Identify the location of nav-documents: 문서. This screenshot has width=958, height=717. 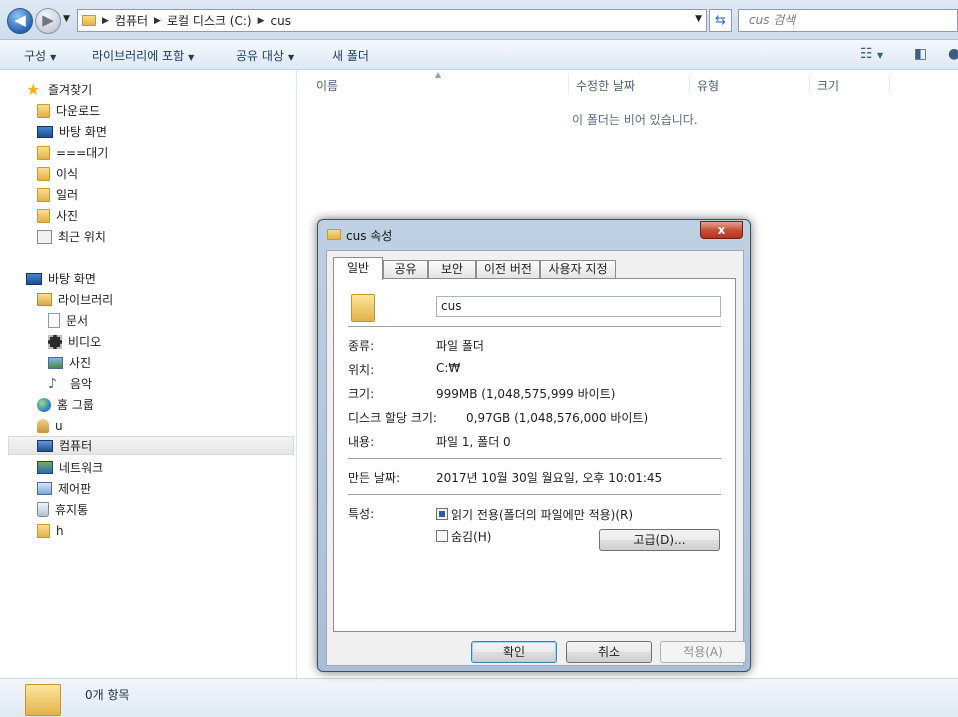
(68, 320).